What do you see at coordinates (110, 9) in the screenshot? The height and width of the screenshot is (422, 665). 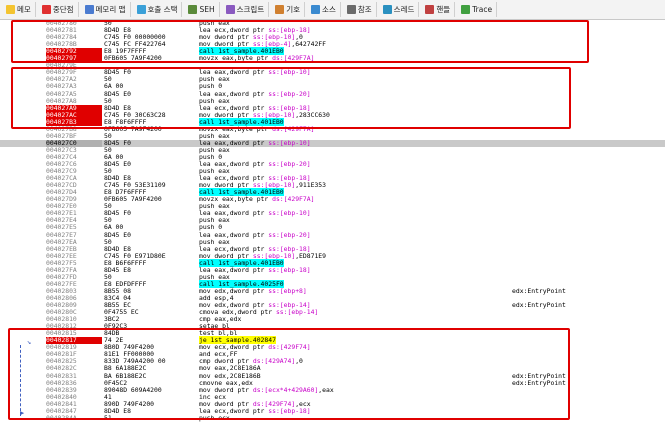 I see `tab-label: 메모리 맵` at bounding box center [110, 9].